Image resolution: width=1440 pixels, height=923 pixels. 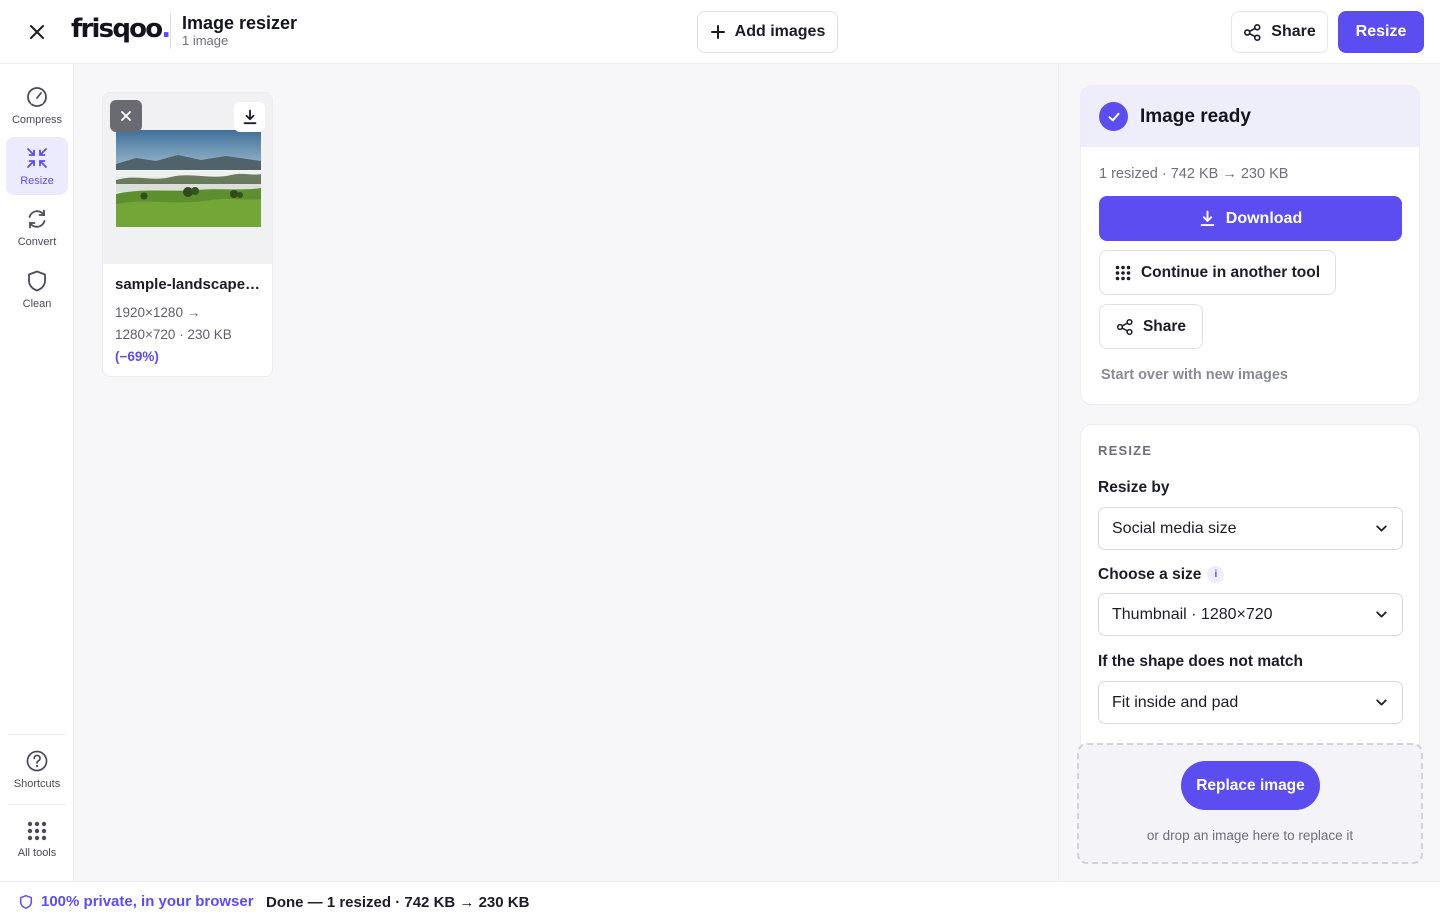 I want to click on landscape-thumbnail, so click(x=188, y=178).